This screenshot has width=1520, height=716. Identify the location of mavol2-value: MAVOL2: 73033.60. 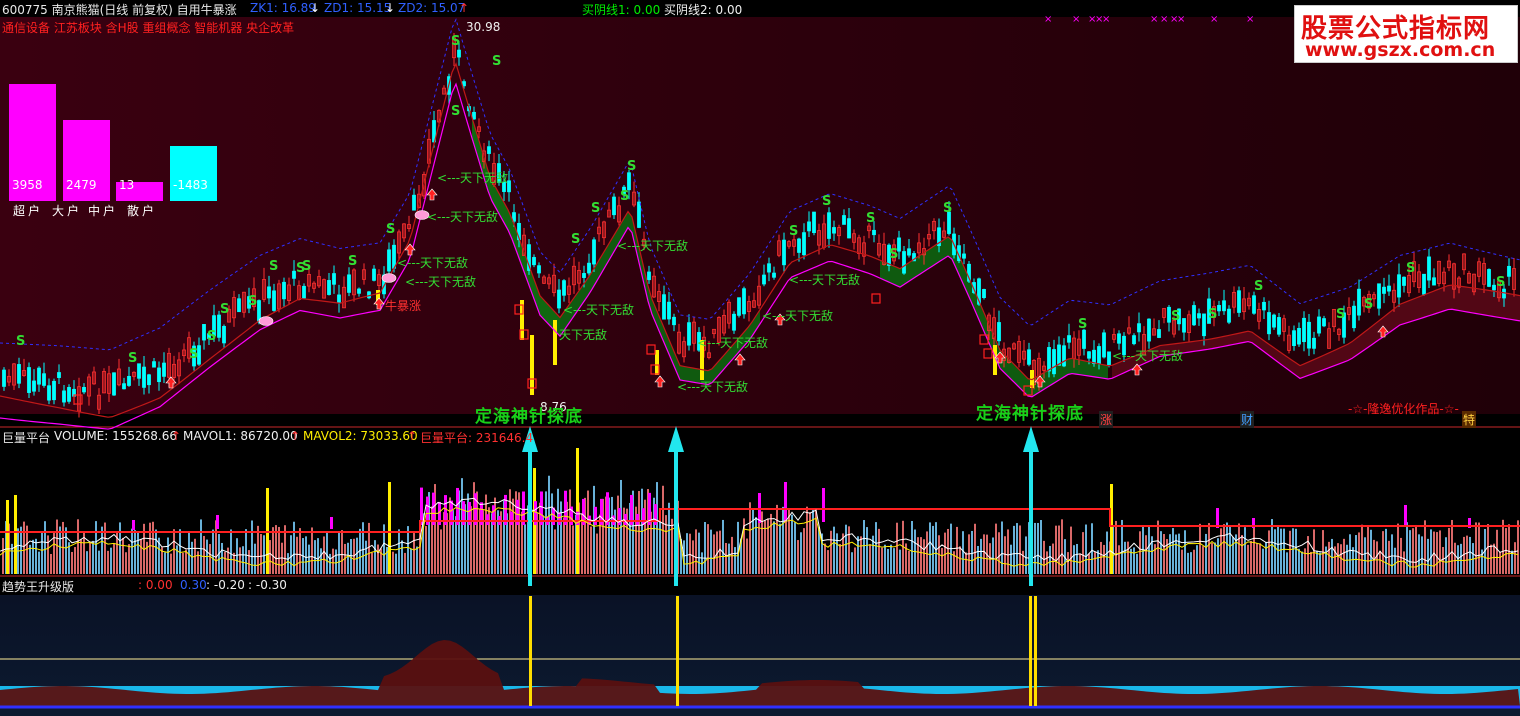
(360, 436).